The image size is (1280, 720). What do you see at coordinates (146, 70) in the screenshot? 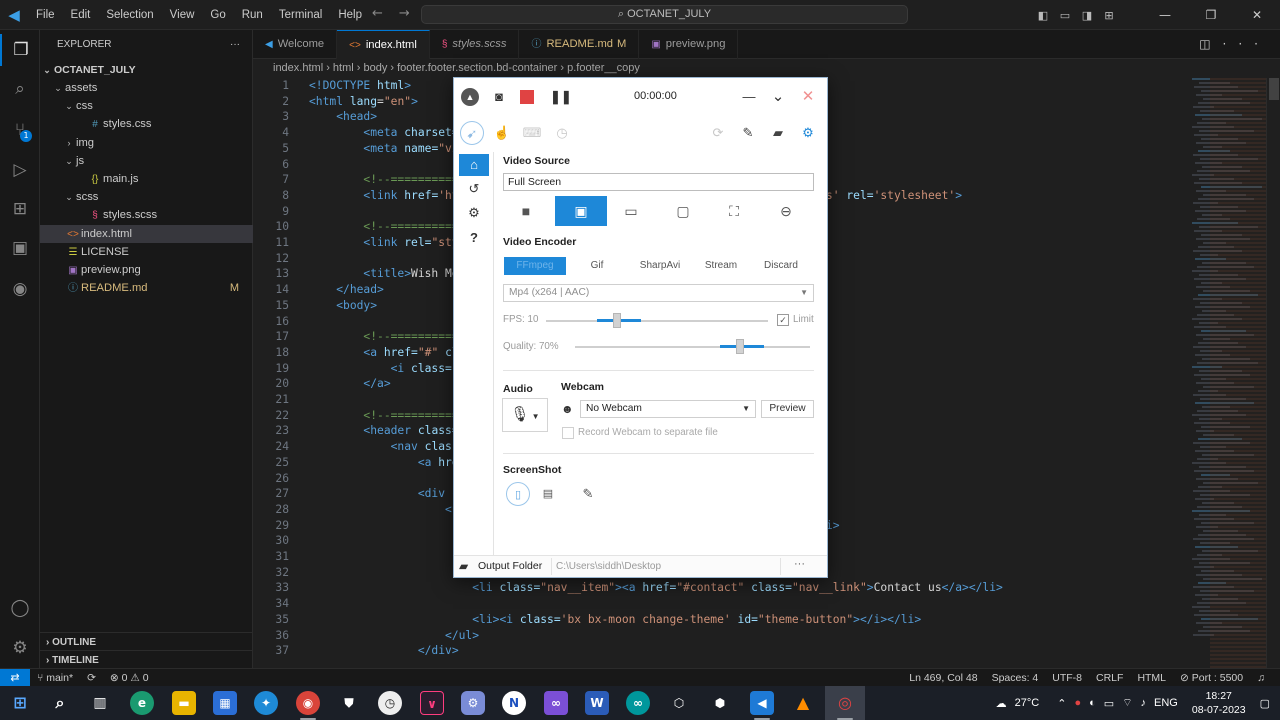
I see `tree-root-folder: ⌄ OCTANET_JULY` at bounding box center [146, 70].